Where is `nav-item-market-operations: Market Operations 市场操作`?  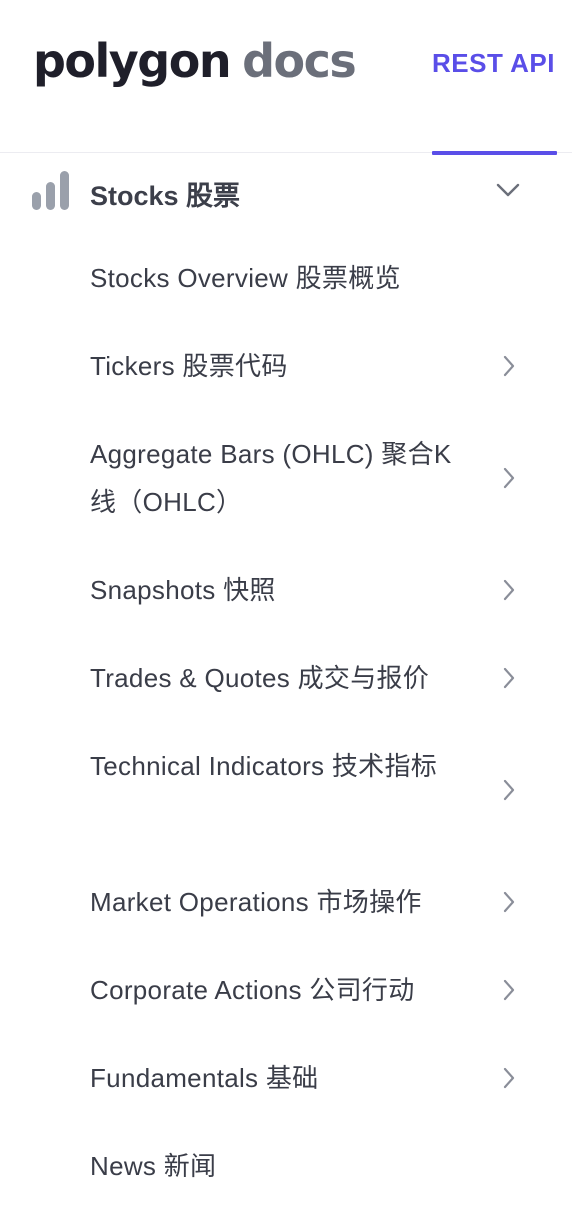
nav-item-market-operations: Market Operations 市场操作 is located at coordinates (286, 902).